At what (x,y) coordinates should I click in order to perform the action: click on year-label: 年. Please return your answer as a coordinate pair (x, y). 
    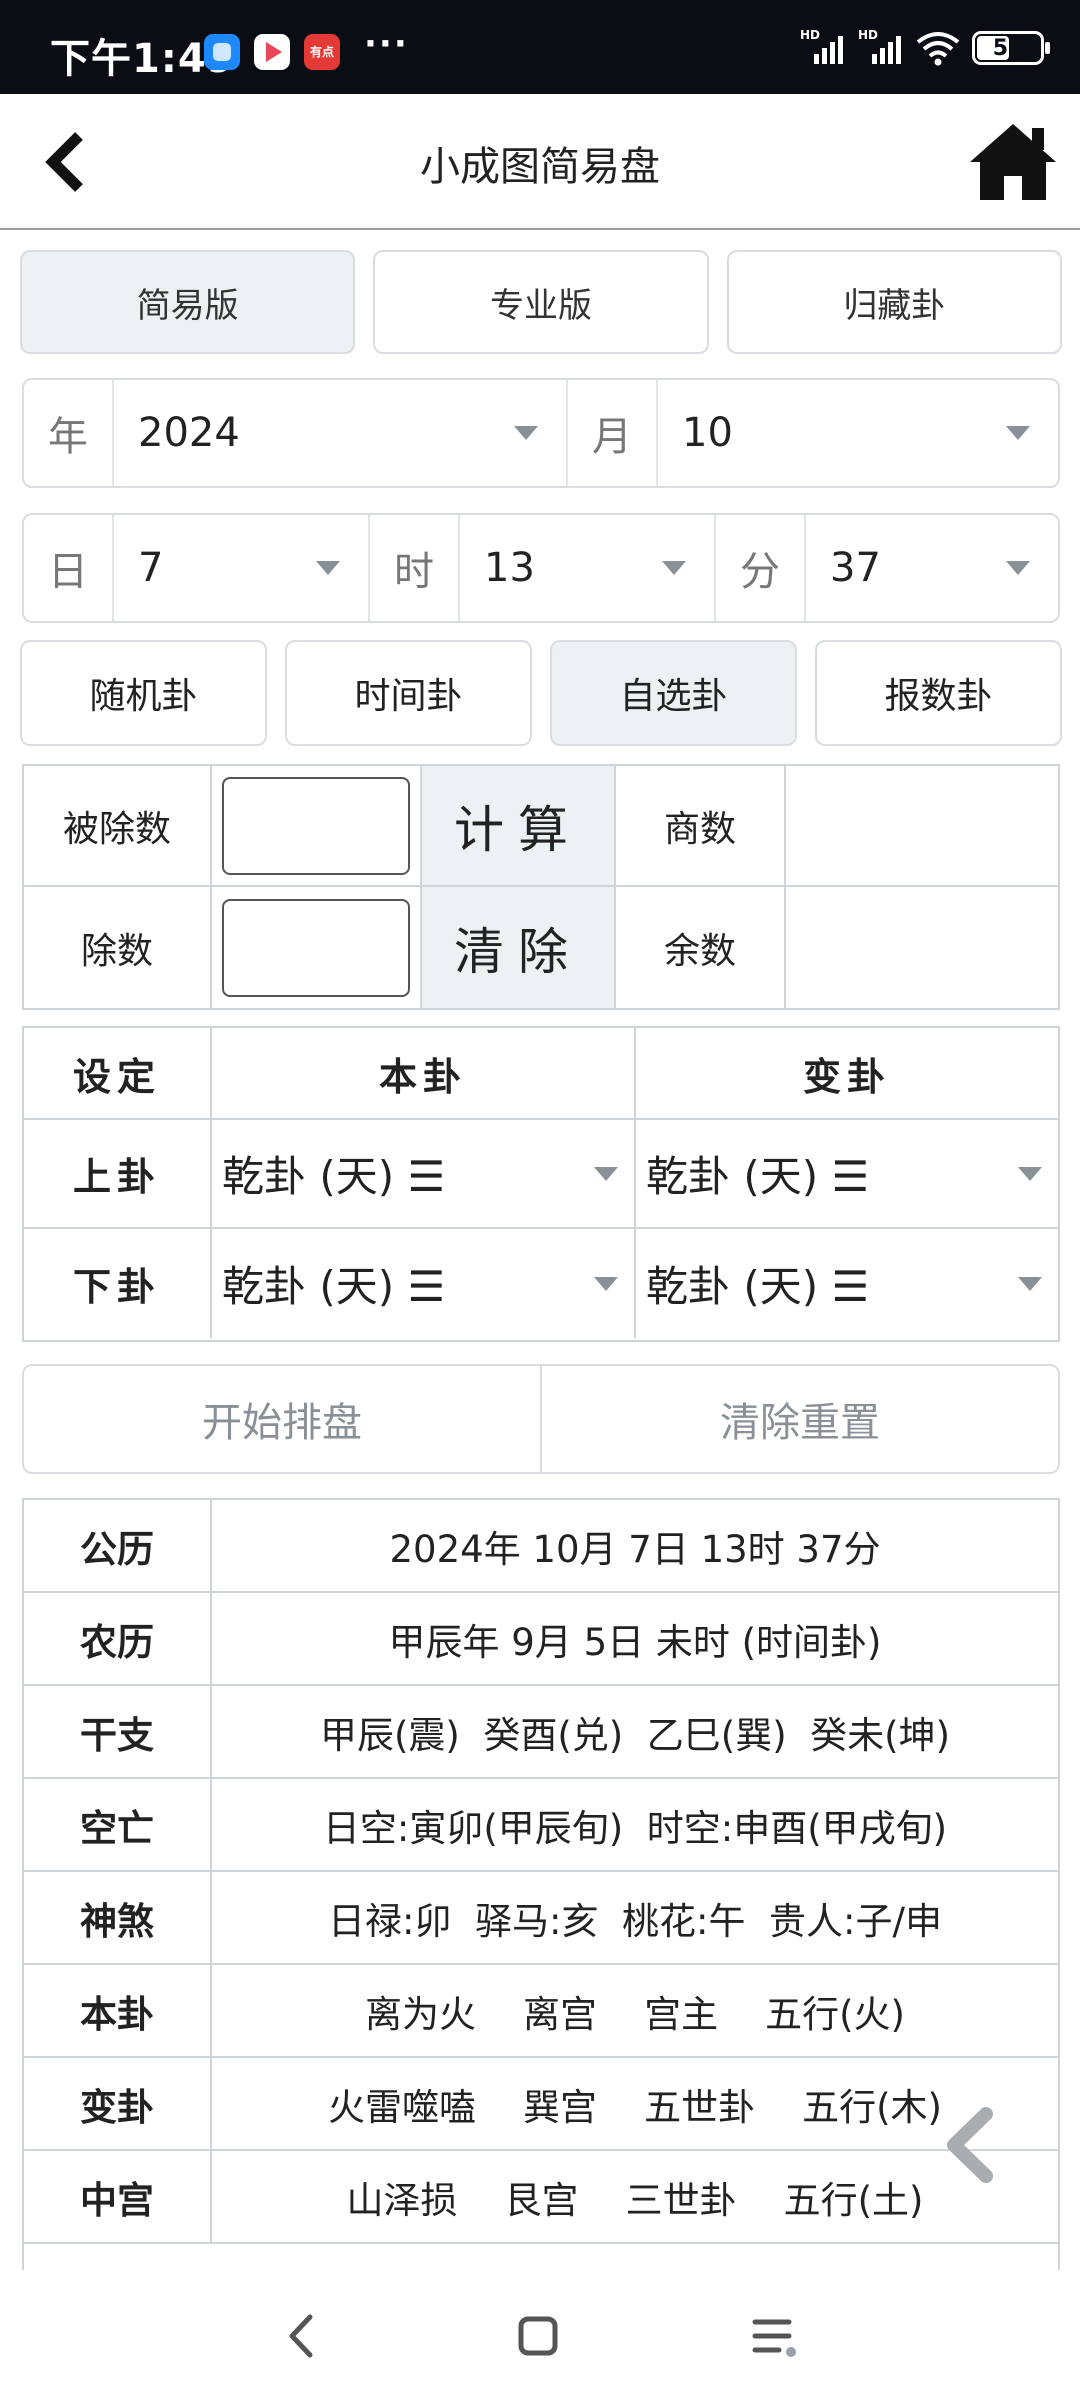
    Looking at the image, I should click on (69, 433).